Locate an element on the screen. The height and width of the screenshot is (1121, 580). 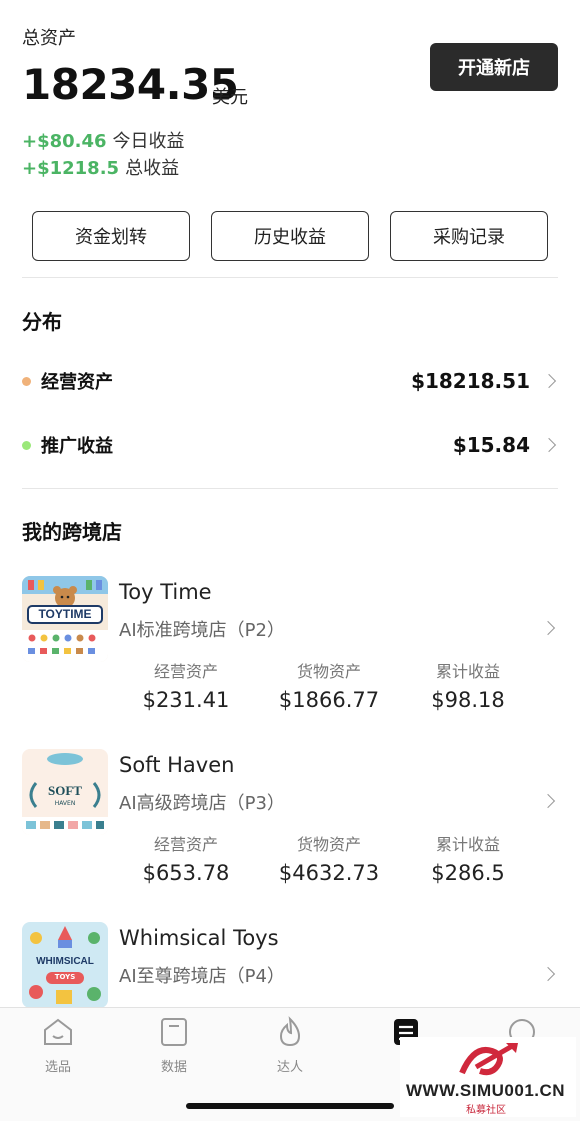
total-earnings: +$1218.5 总收益 is located at coordinates (100, 167).